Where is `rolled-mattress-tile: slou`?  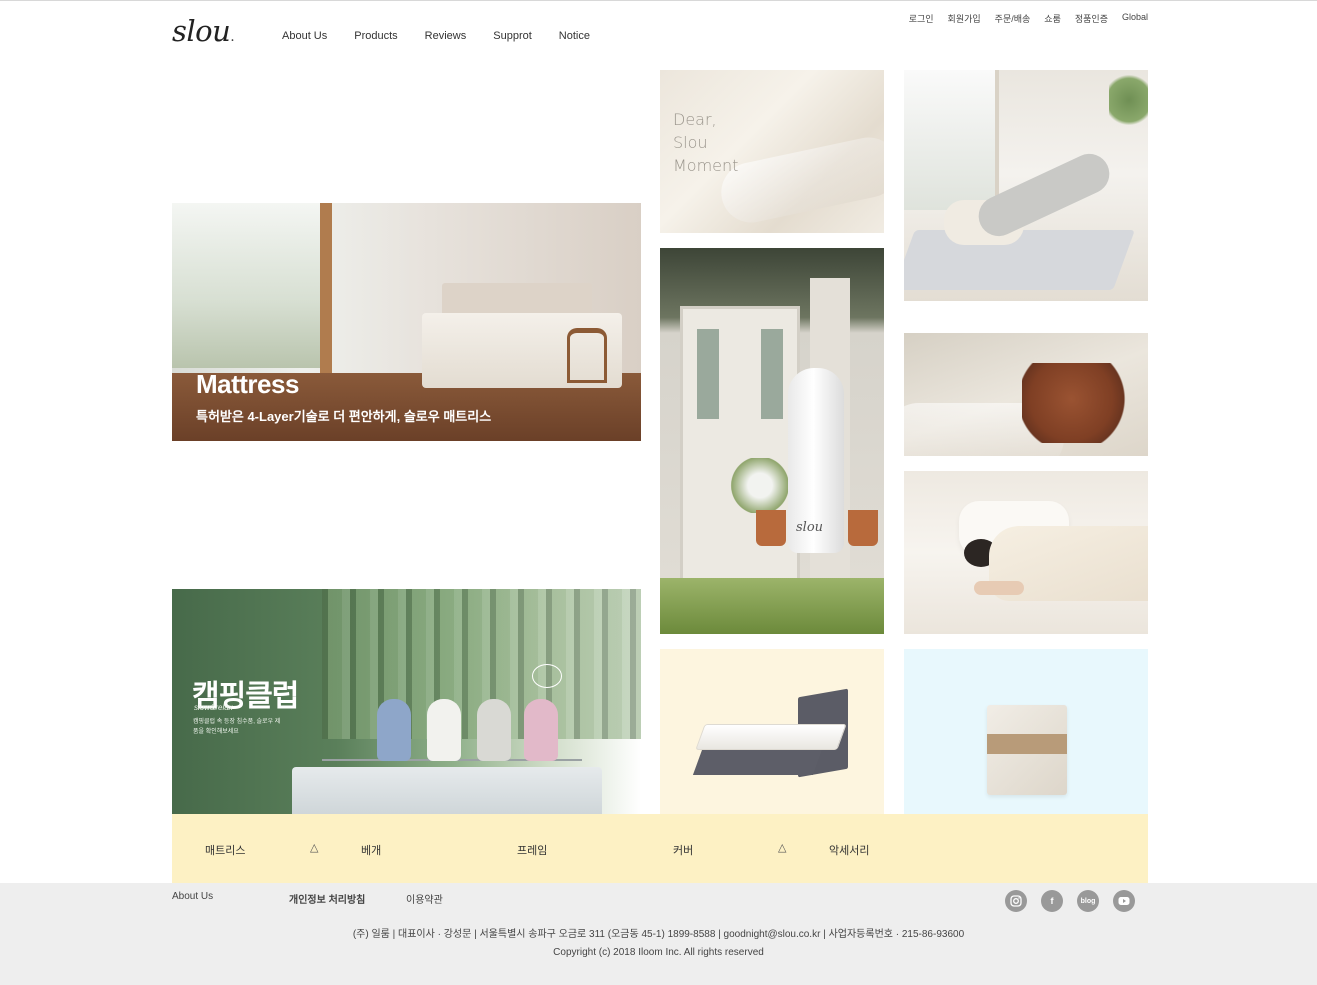 rolled-mattress-tile: slou is located at coordinates (772, 441).